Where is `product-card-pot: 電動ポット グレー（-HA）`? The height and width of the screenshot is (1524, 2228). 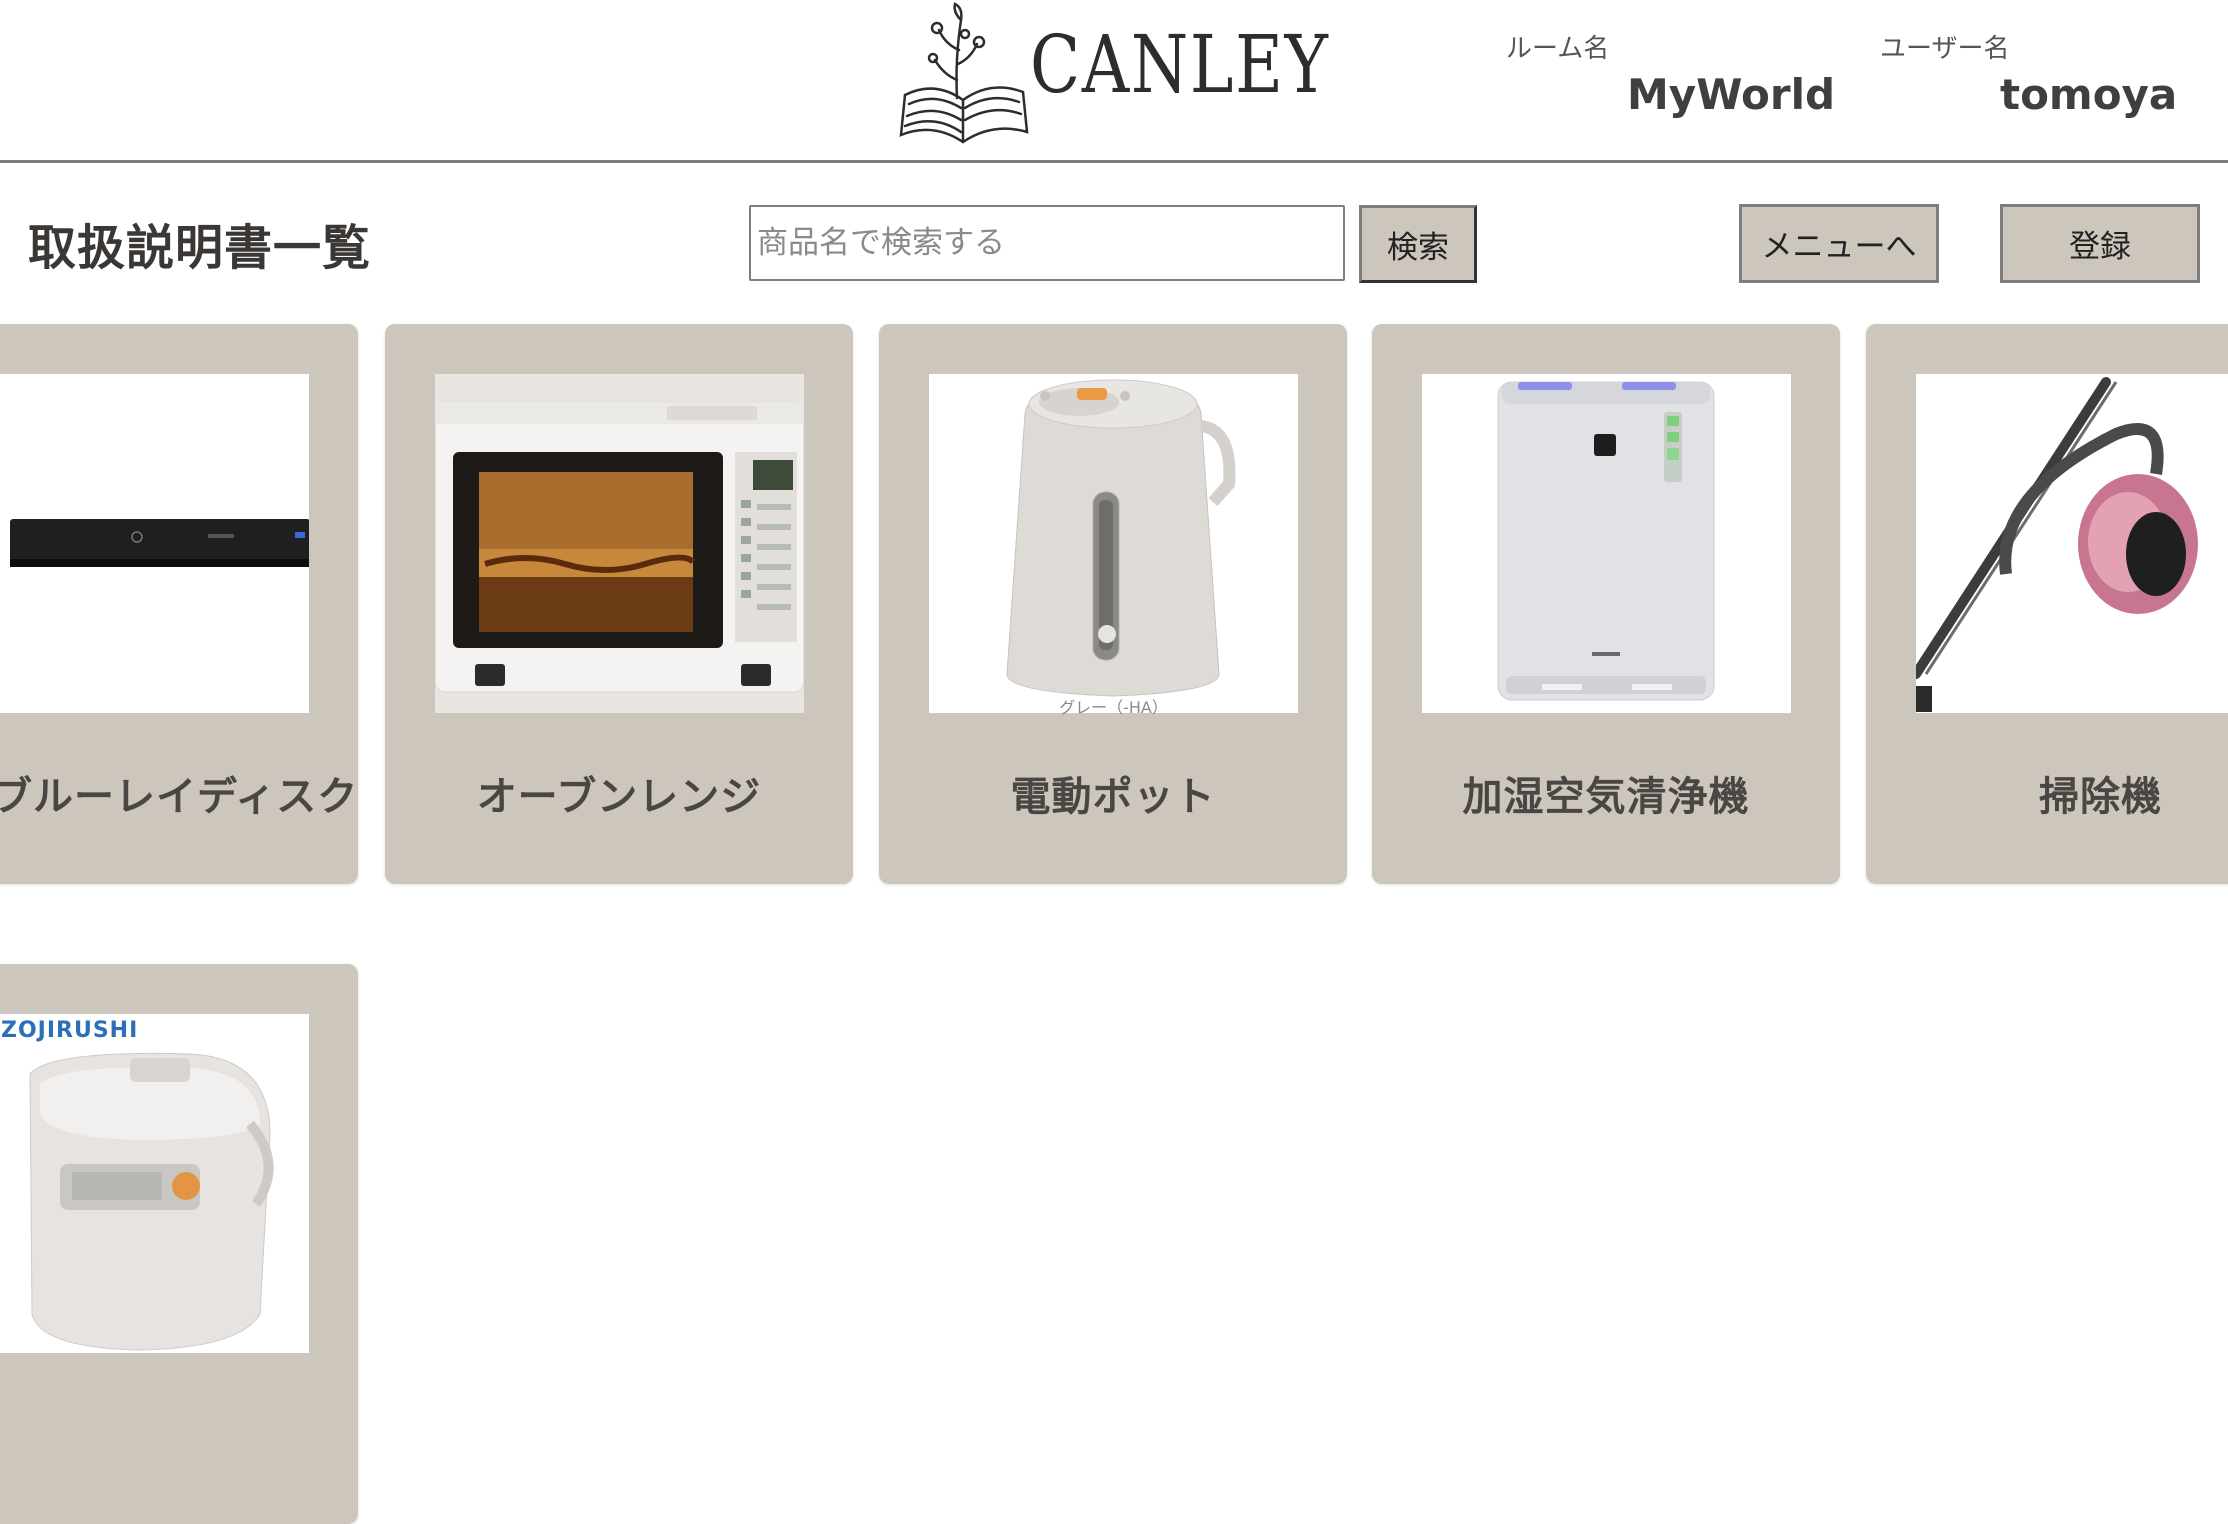
product-card-pot: 電動ポット グレー（-HA） is located at coordinates (1113, 604).